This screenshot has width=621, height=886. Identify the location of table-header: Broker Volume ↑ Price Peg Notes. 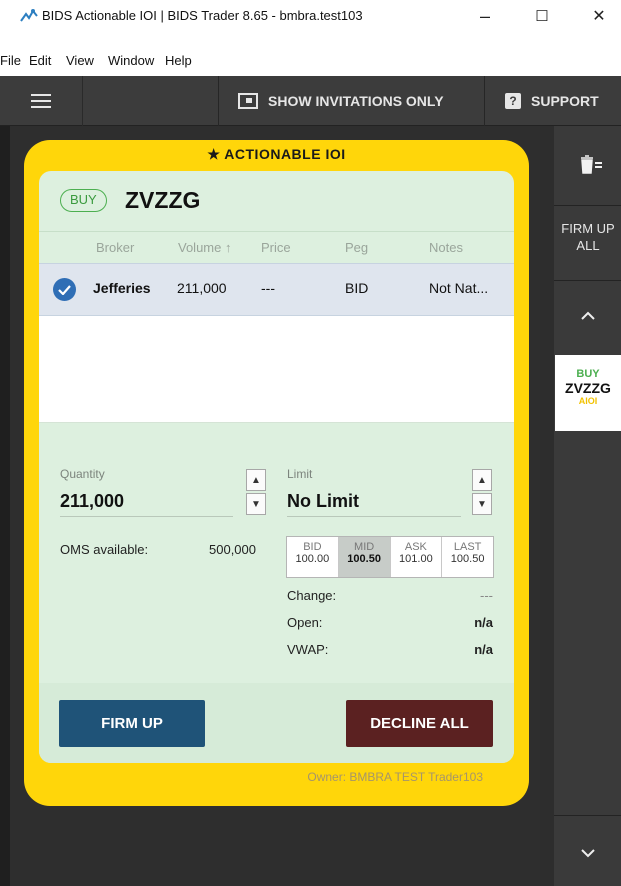
(276, 247).